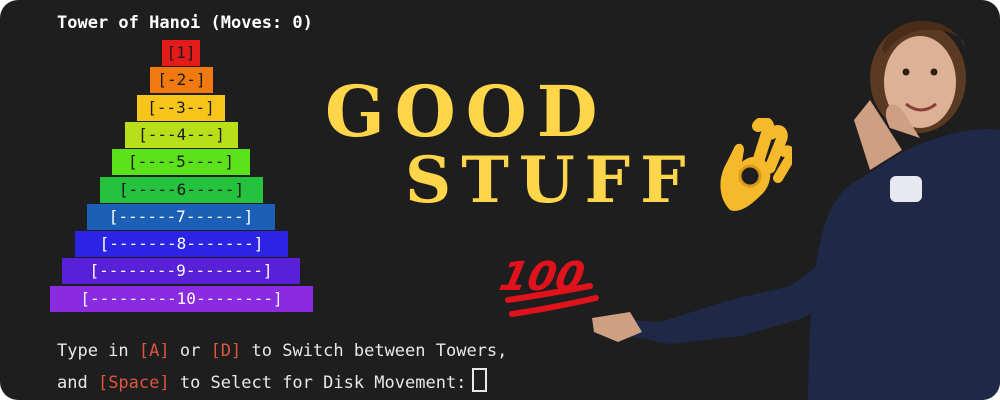  Describe the element at coordinates (181, 108) in the screenshot. I see `disk-3: [--3--]` at that location.